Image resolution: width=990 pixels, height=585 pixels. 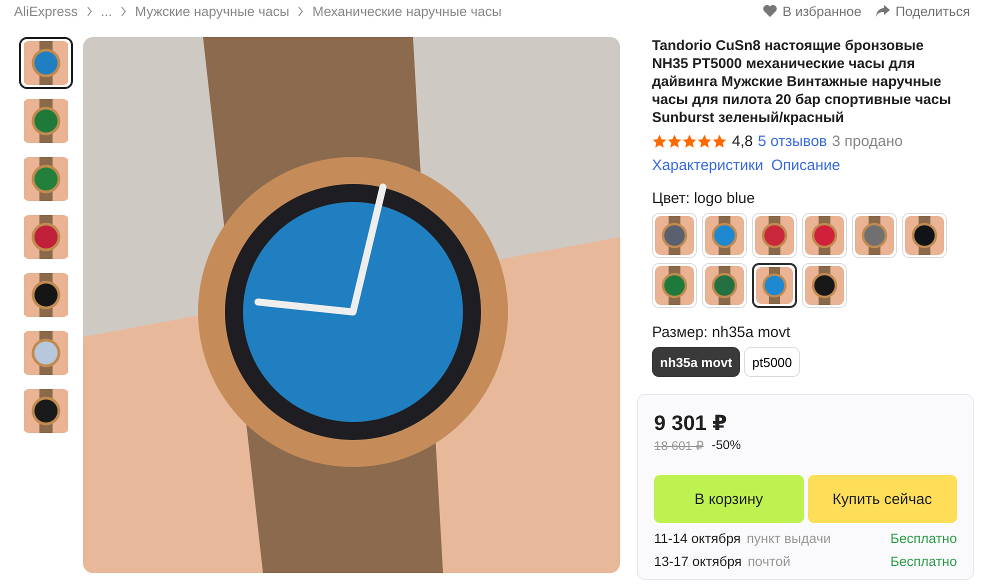 What do you see at coordinates (793, 141) in the screenshot?
I see `reviews-link: 5 отзывов` at bounding box center [793, 141].